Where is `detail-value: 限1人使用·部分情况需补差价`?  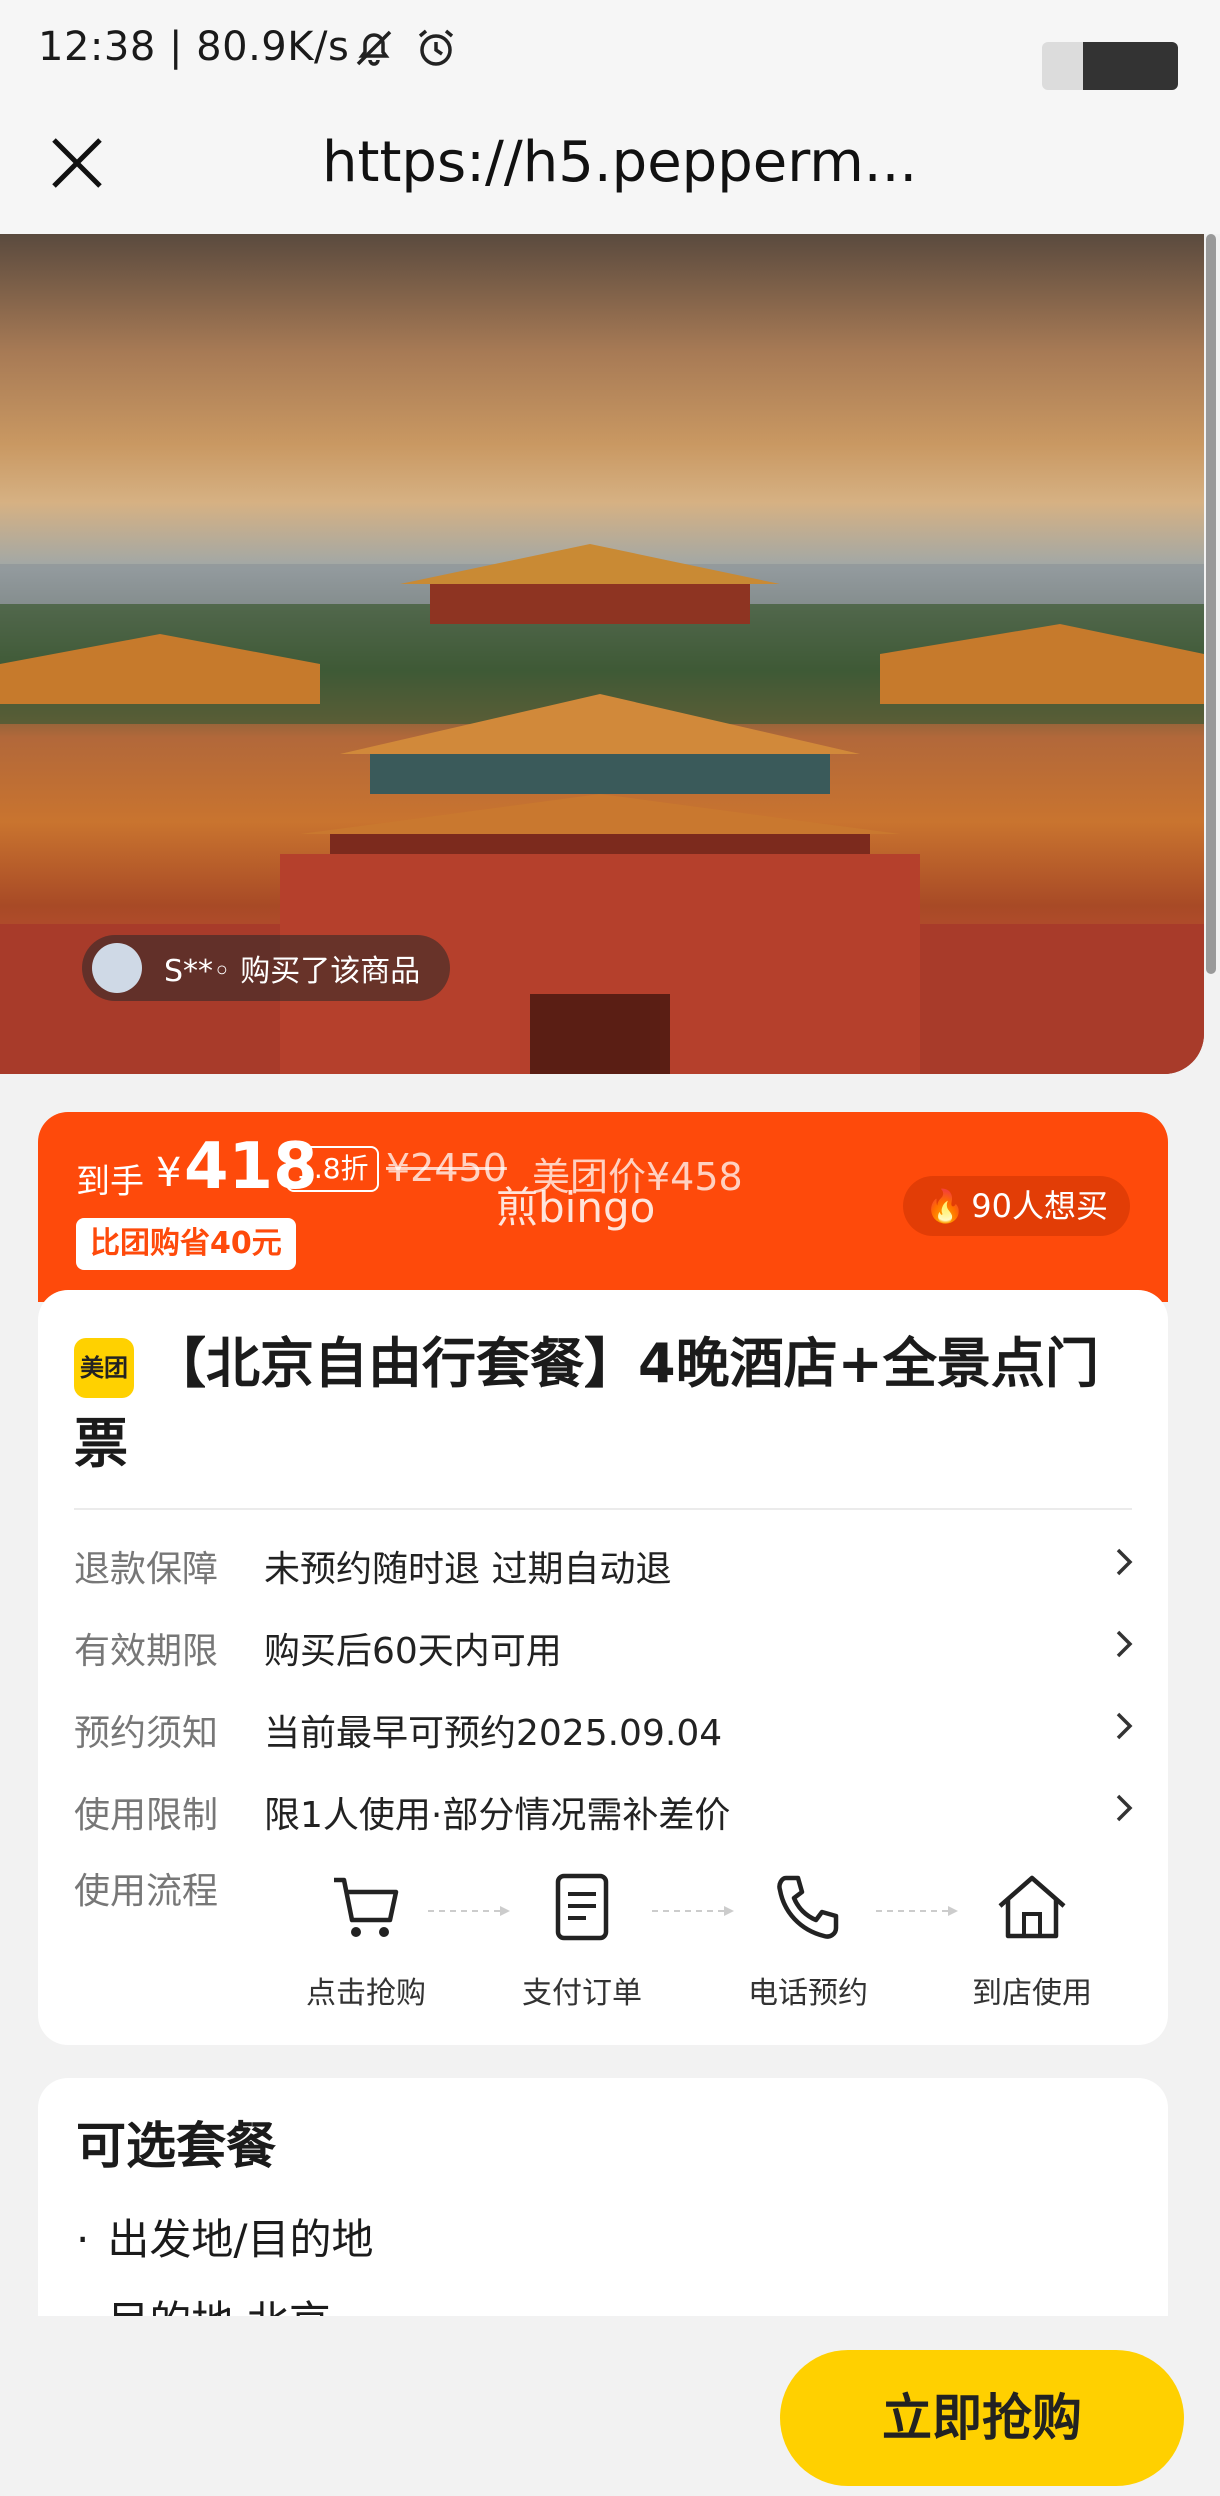
detail-value: 限1人使用·部分情况需补差价 is located at coordinates (497, 1815).